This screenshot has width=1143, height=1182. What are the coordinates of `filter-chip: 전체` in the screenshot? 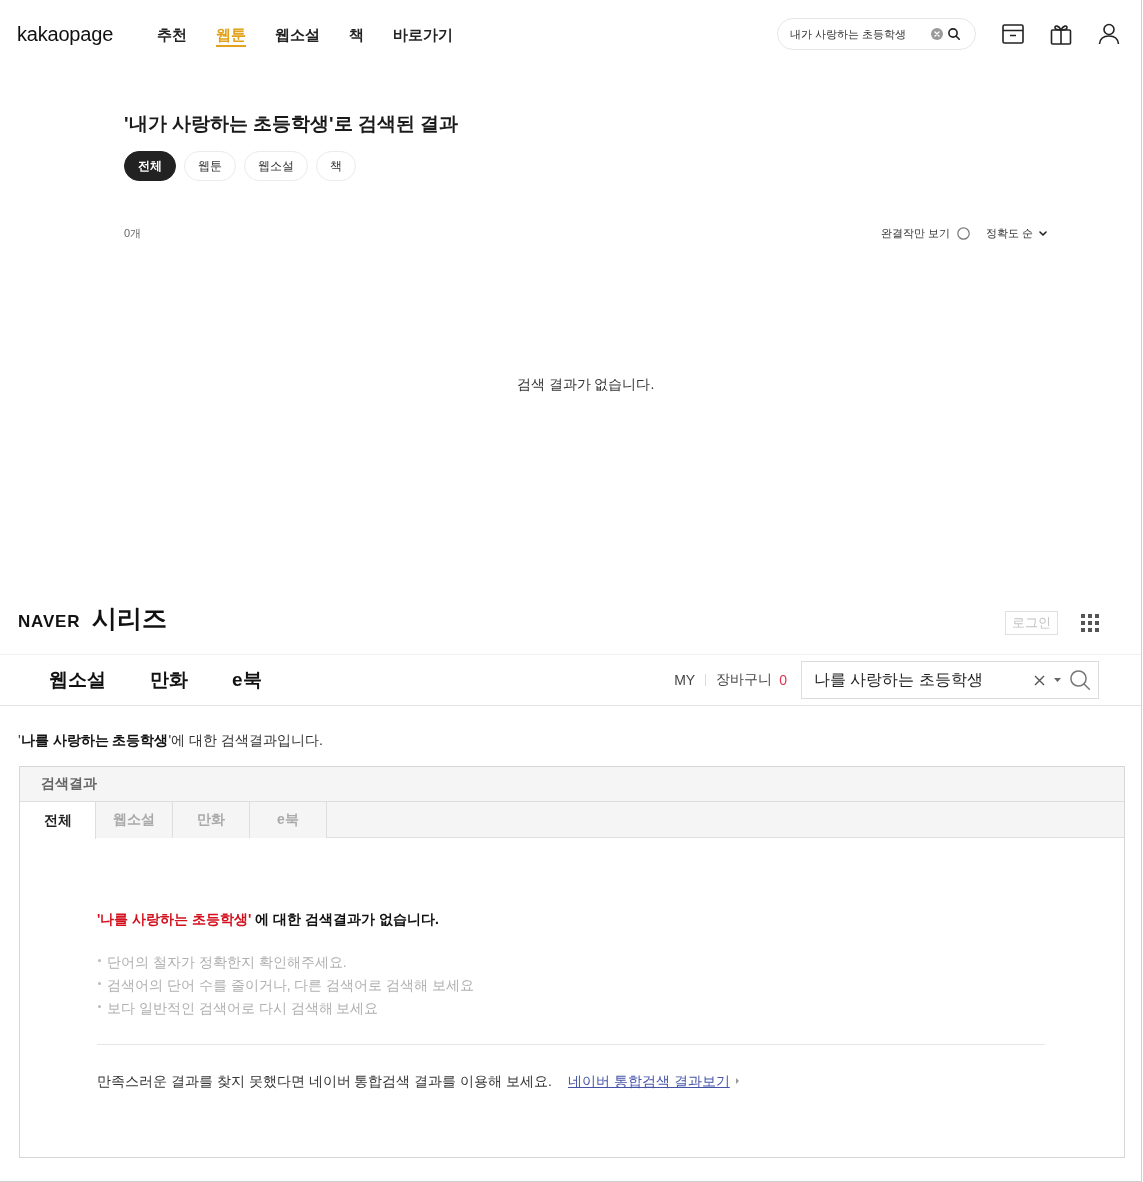 It's located at (150, 166).